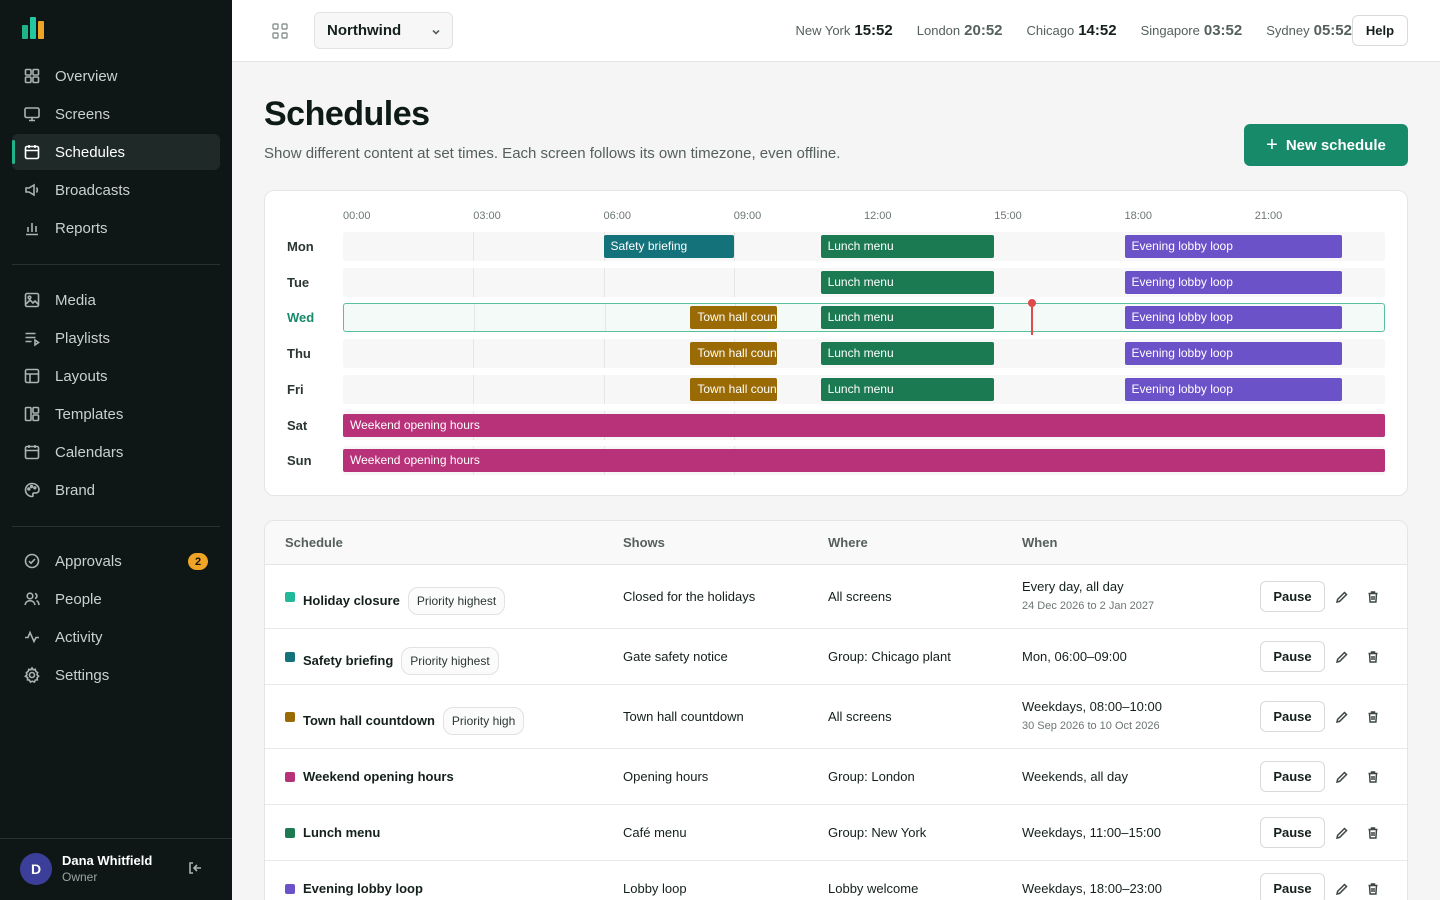 The width and height of the screenshot is (1440, 900). I want to click on sidebar-item-label: Activity, so click(79, 637).